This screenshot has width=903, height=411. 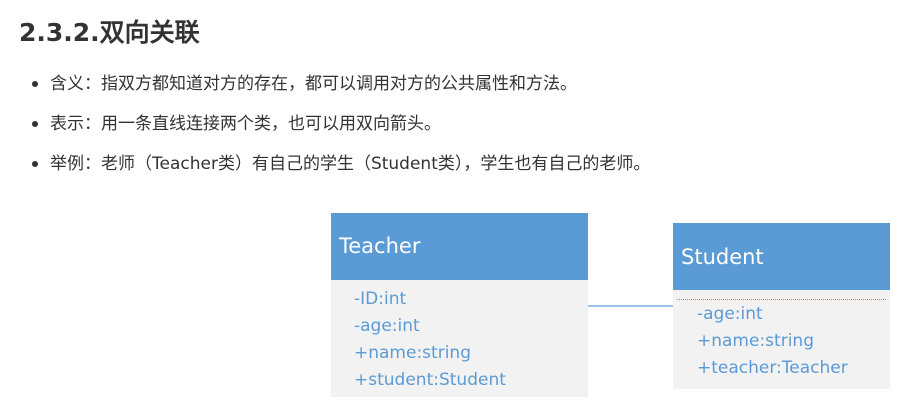 What do you see at coordinates (245, 124) in the screenshot?
I see `bullet-text: 表示：用一条直线连接两个类，也可以用双向箭头。` at bounding box center [245, 124].